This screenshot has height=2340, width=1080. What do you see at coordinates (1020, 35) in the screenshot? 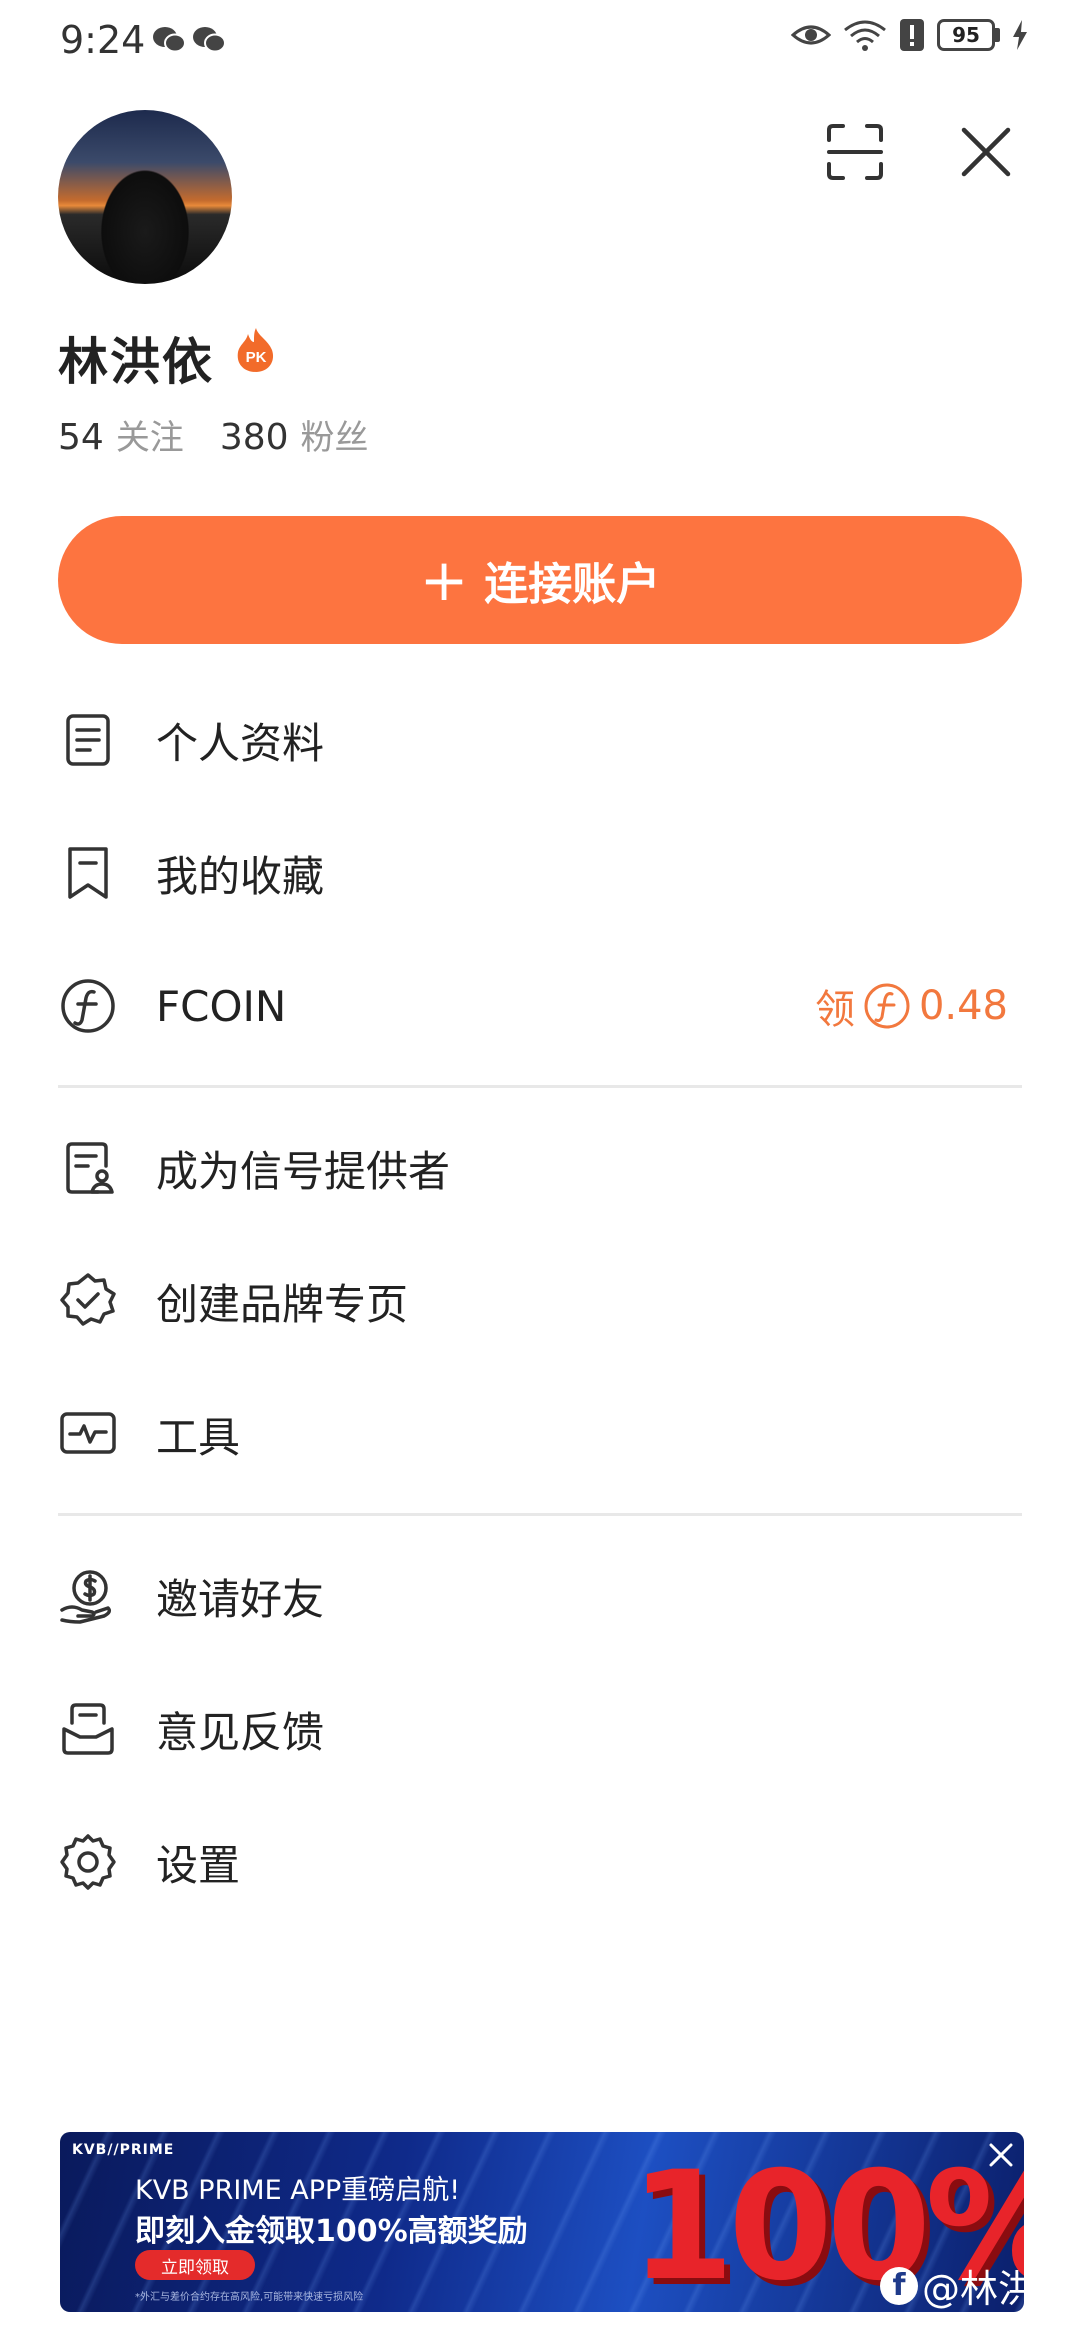
I see `charging-icon` at bounding box center [1020, 35].